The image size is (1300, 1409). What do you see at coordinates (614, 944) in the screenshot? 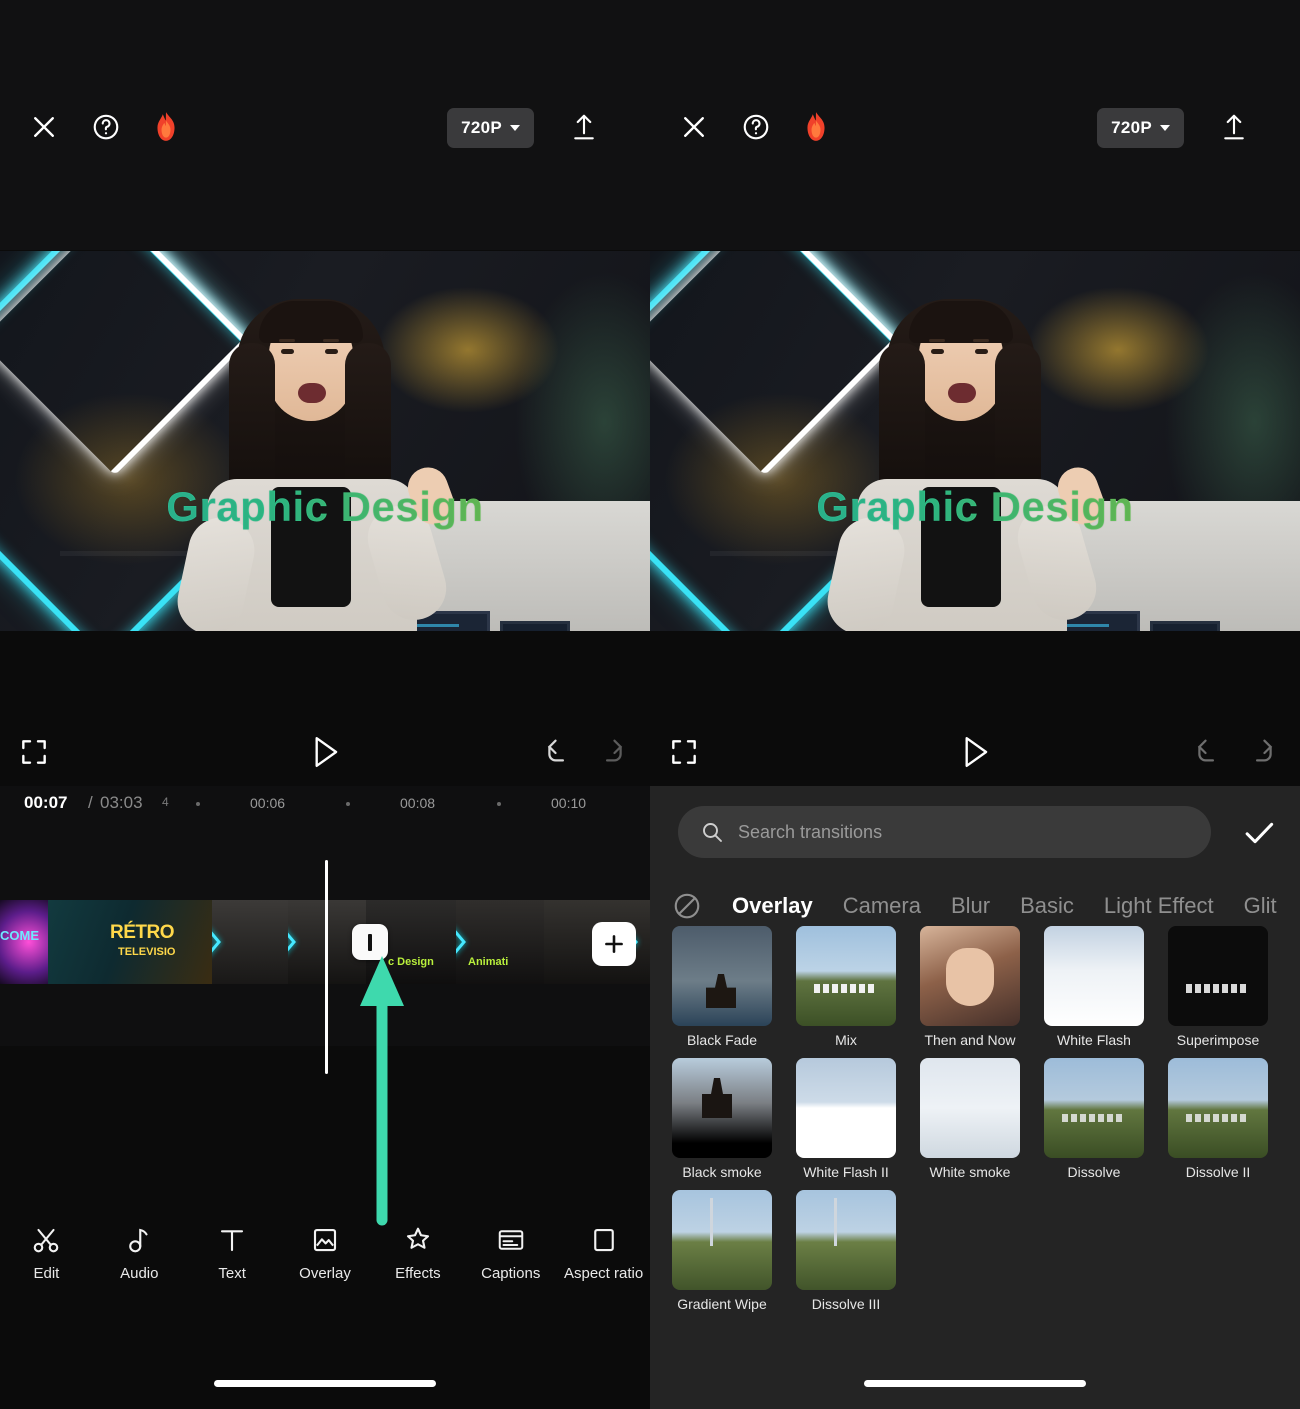
I see `add-clip-button` at bounding box center [614, 944].